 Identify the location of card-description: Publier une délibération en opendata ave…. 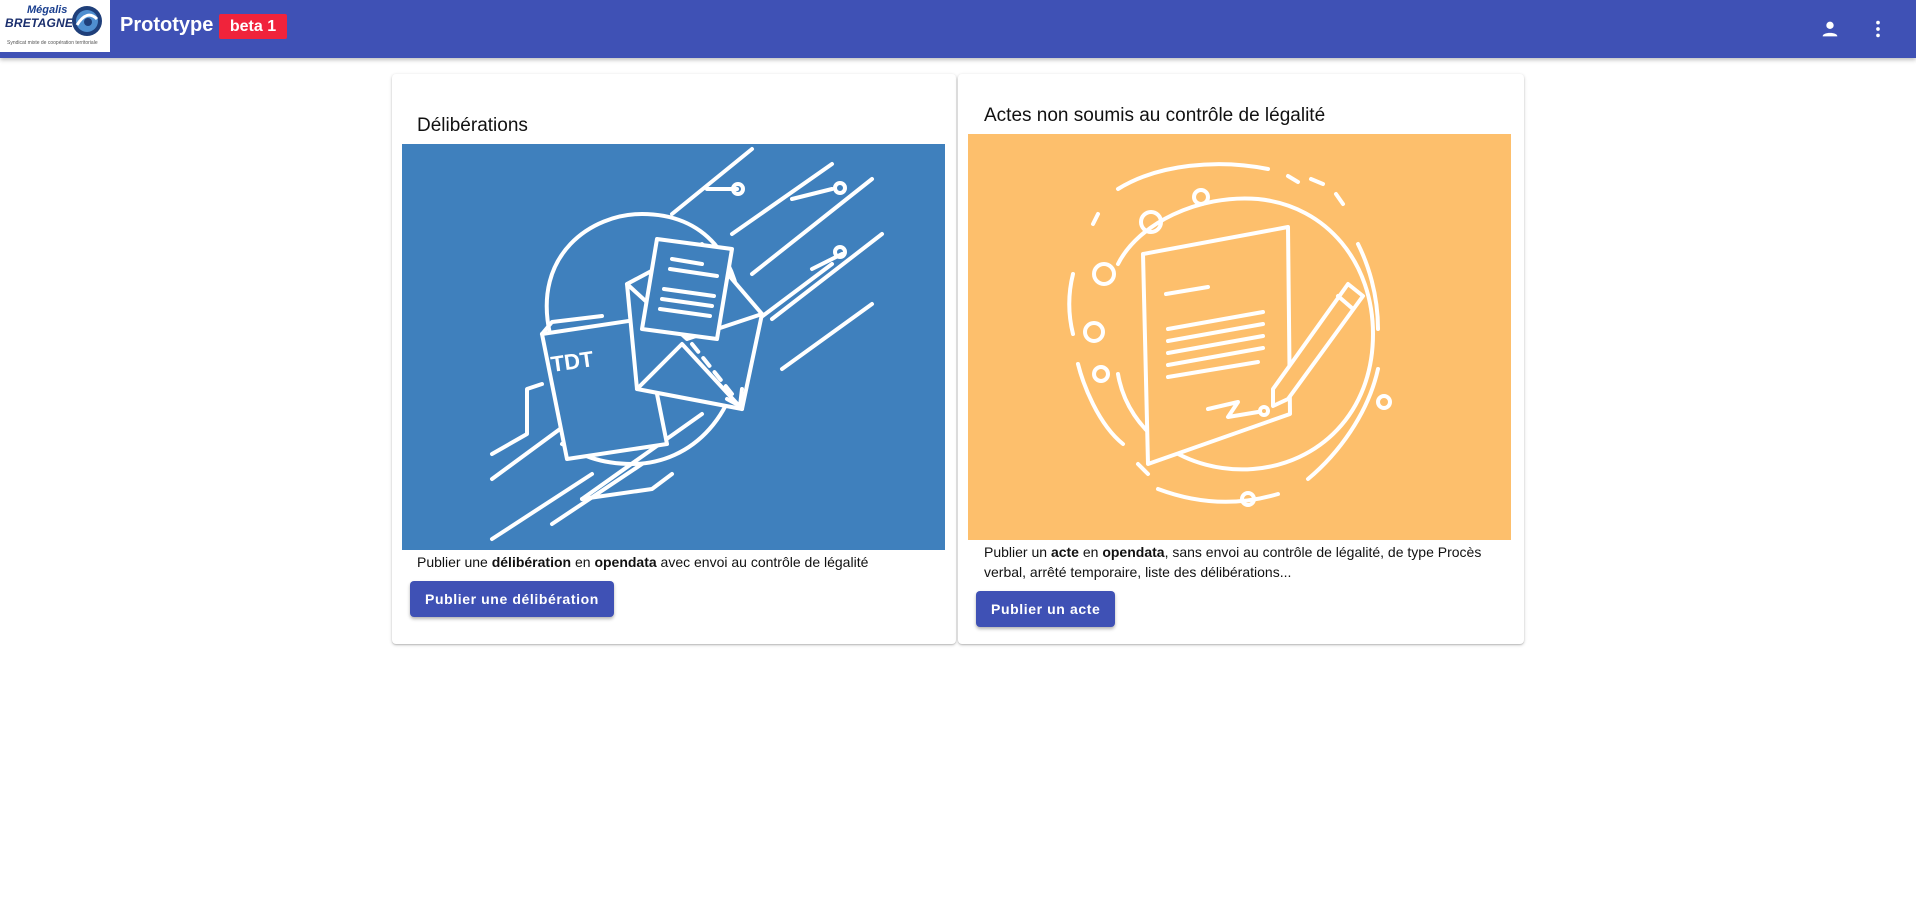
(682, 562).